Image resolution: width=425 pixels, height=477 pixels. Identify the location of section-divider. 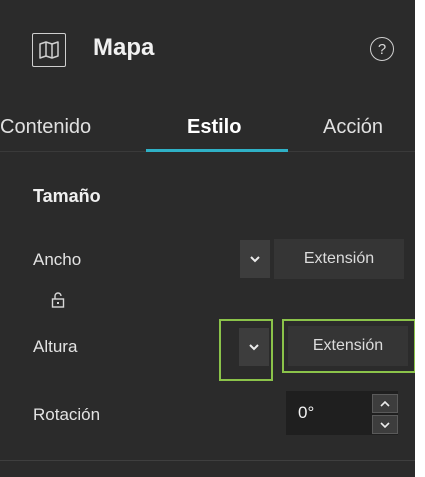
(207, 460).